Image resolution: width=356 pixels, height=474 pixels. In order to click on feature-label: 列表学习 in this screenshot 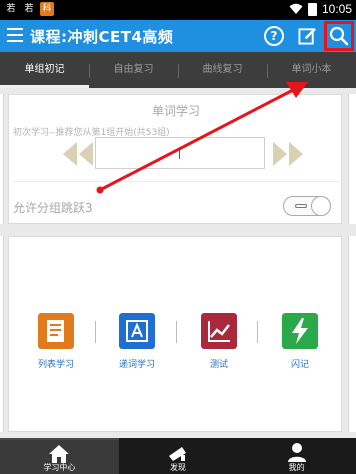, I will do `click(55, 365)`.